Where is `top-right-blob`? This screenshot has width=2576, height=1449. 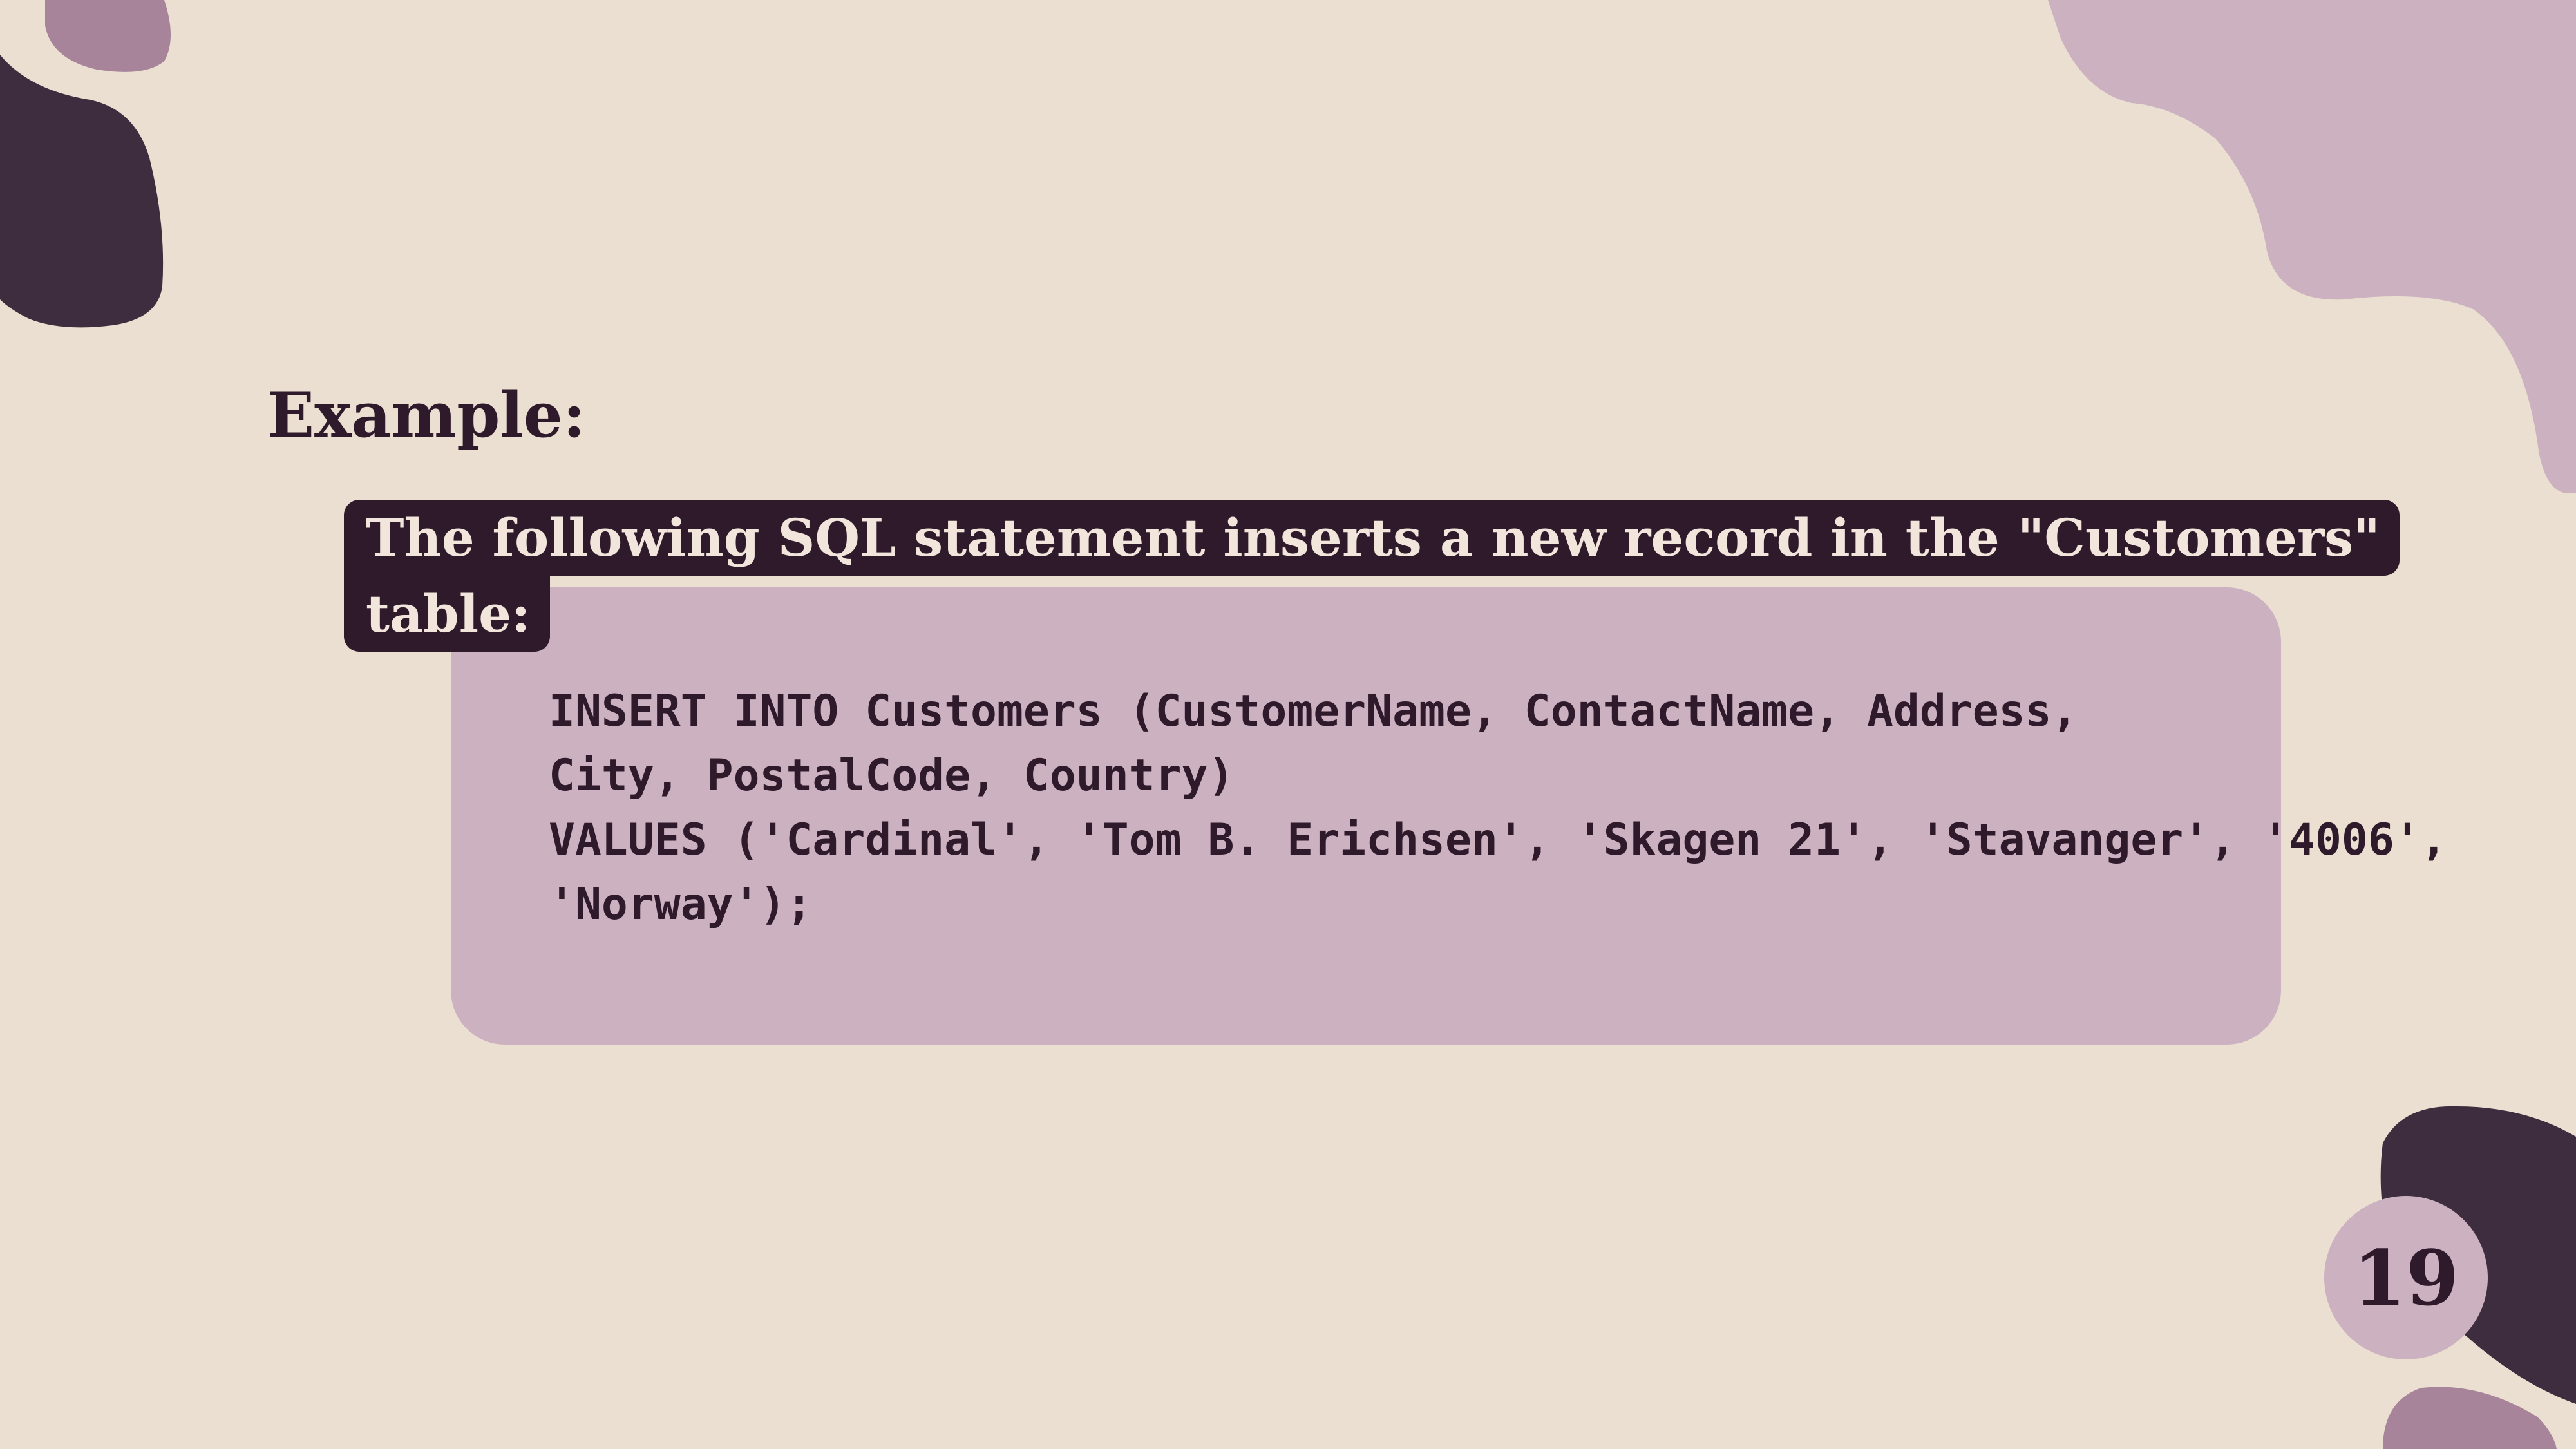
top-right-blob is located at coordinates (2312, 247).